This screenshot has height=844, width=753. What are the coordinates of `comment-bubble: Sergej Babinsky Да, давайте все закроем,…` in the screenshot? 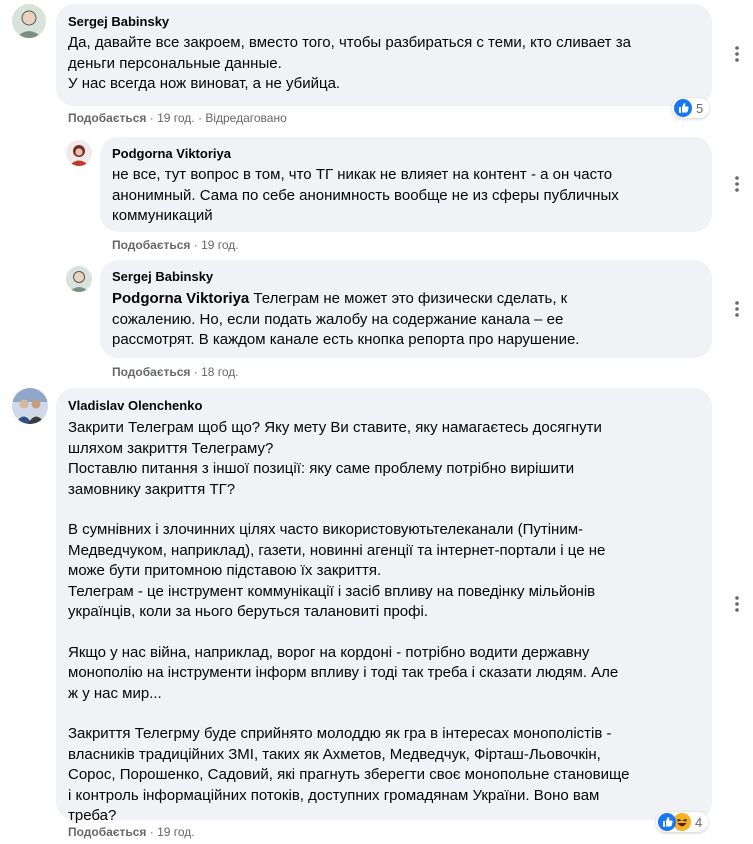 It's located at (384, 55).